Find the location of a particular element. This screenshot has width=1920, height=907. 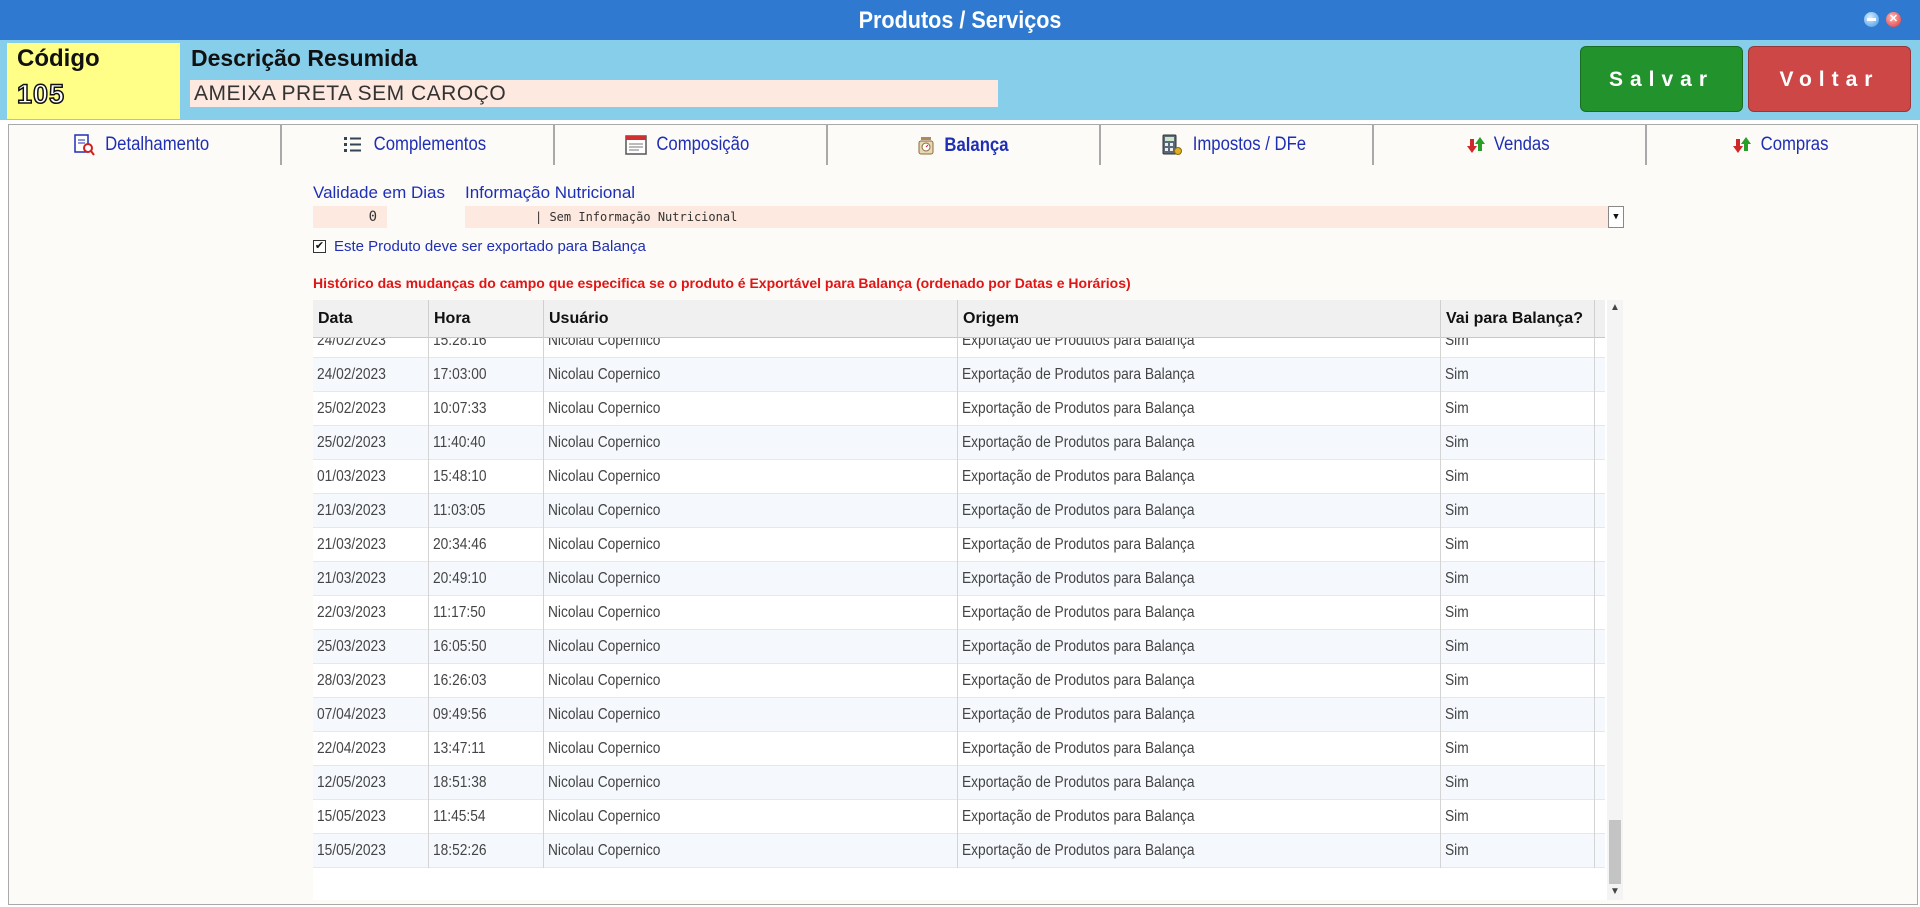

export-checkbox: ✔ is located at coordinates (319, 246).